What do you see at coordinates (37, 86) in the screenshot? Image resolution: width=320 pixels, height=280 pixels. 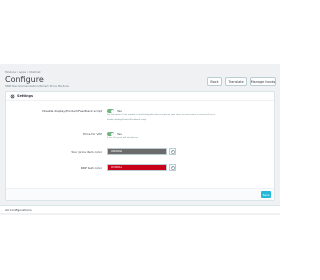 I see `page-subtitle: SMP Recommendation/Smart Price Module` at bounding box center [37, 86].